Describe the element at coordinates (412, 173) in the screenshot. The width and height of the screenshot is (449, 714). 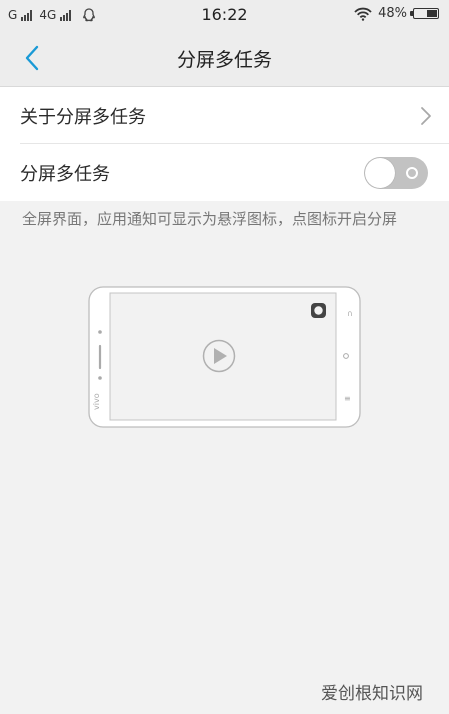
I see `toggle-off-ring-icon` at that location.